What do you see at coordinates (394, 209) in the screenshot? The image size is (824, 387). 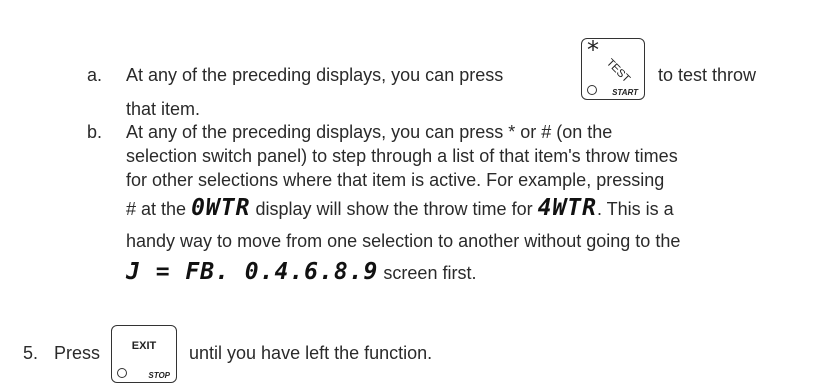 I see `line4-middle: display will show the throw time for` at bounding box center [394, 209].